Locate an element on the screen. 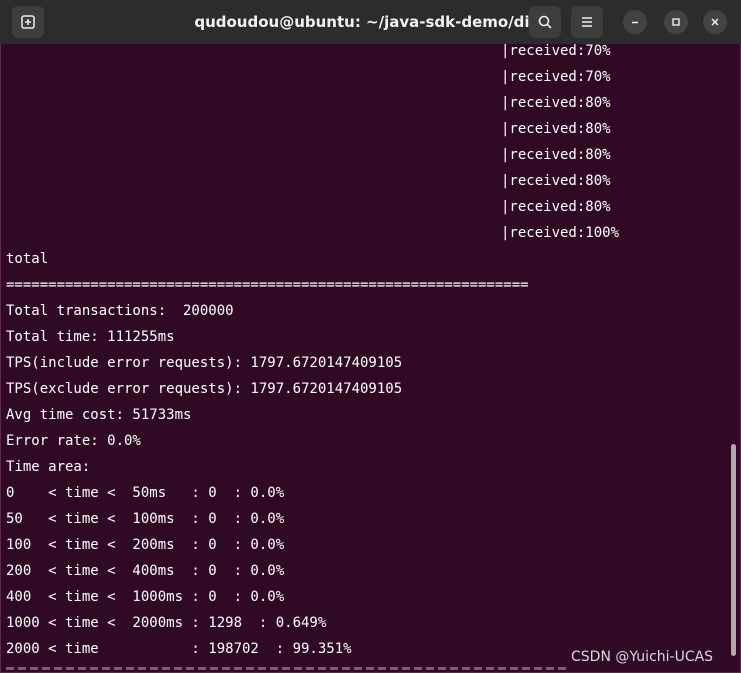 The image size is (741, 673). time-area-row: 100 < time < 200ms : 0 : 0.0% is located at coordinates (145, 545).